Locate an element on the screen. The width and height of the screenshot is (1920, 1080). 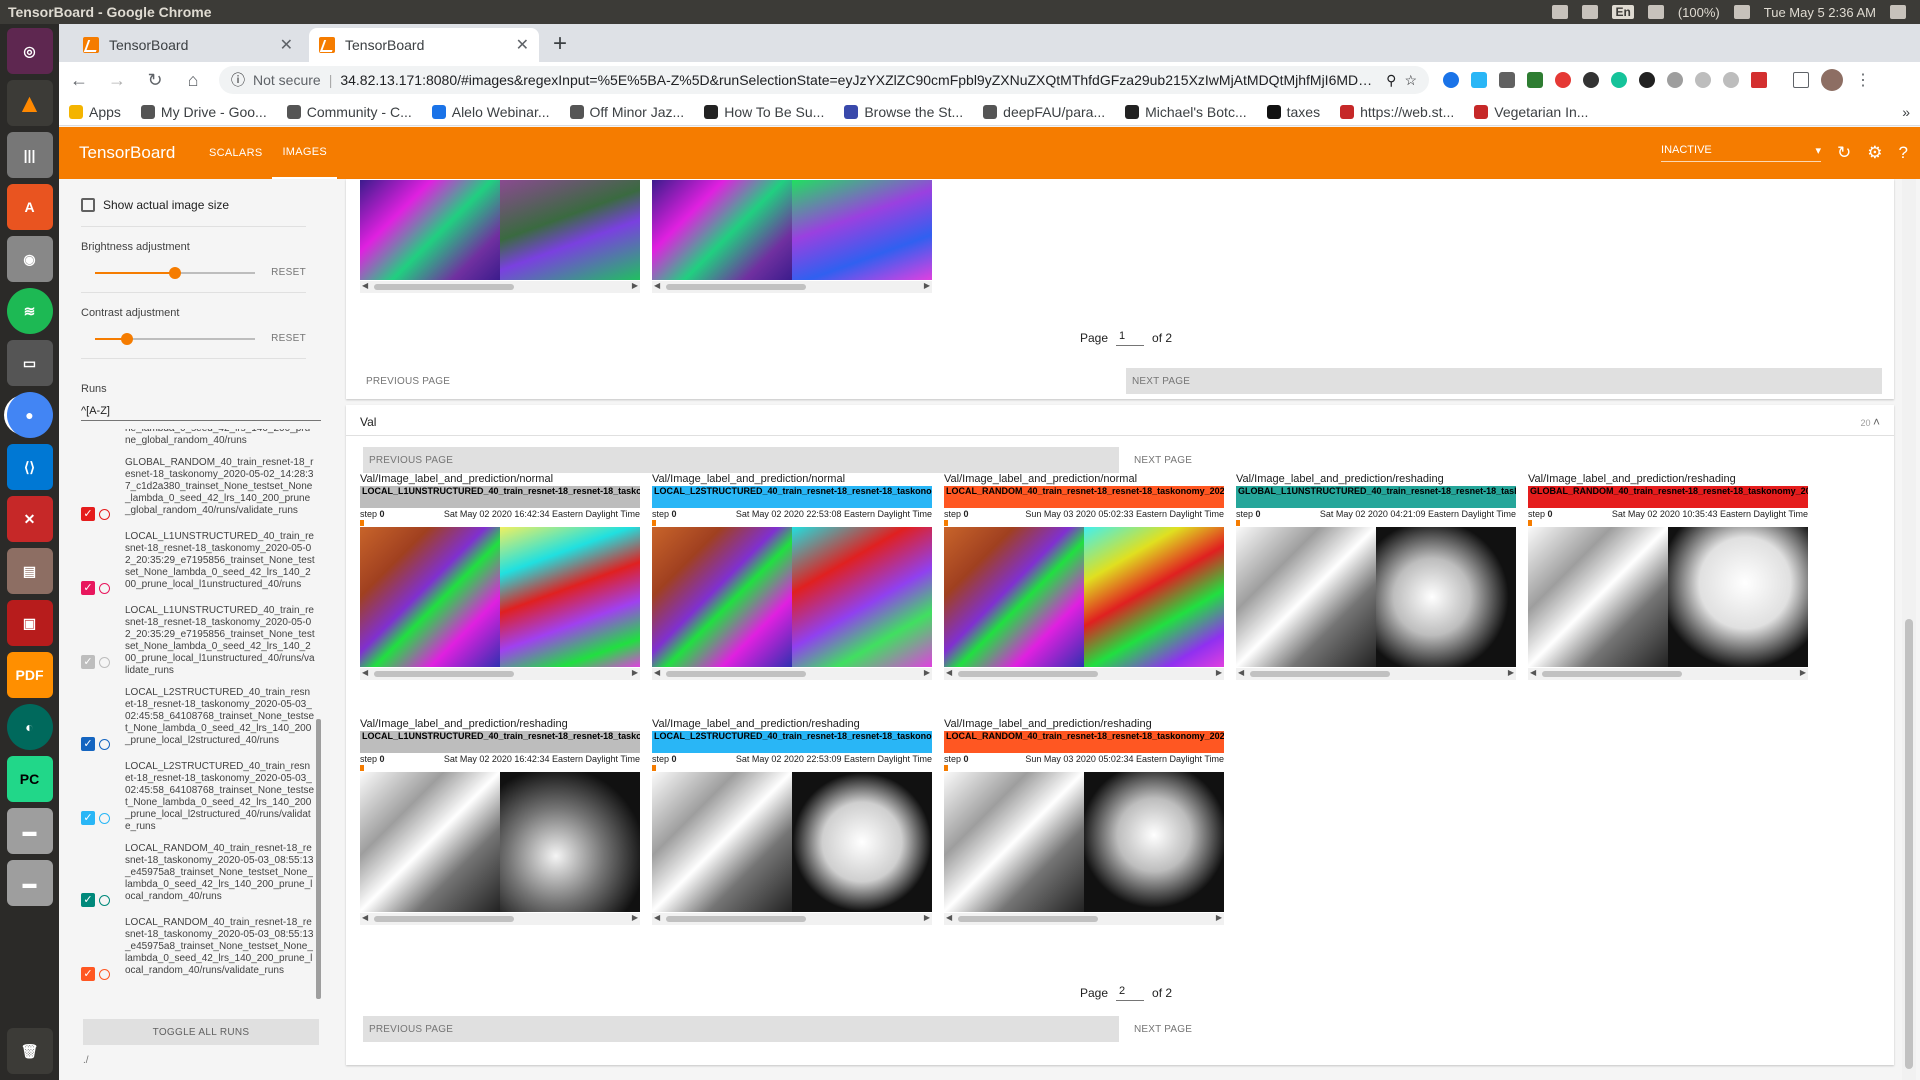
toggle-all-runs-button: TOGGLE ALL RUNS is located at coordinates (201, 1032).